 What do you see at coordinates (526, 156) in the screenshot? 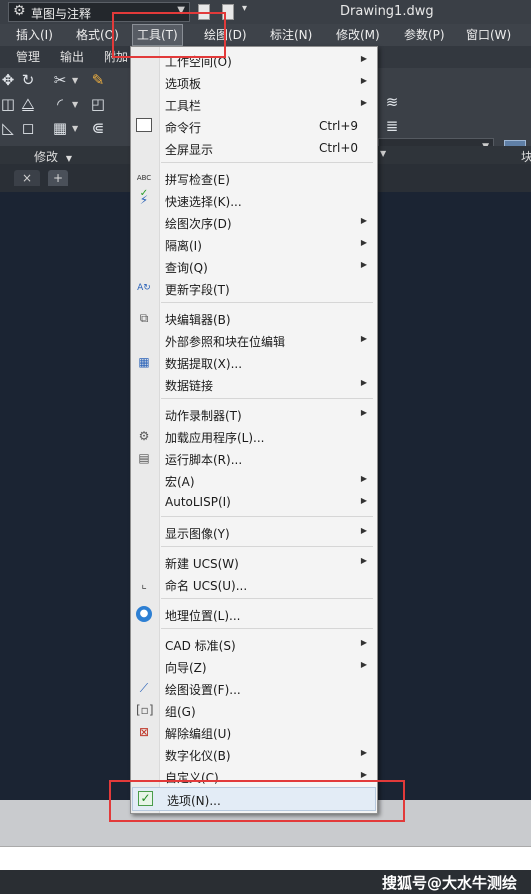
I see `panel-title-block: 块` at bounding box center [526, 156].